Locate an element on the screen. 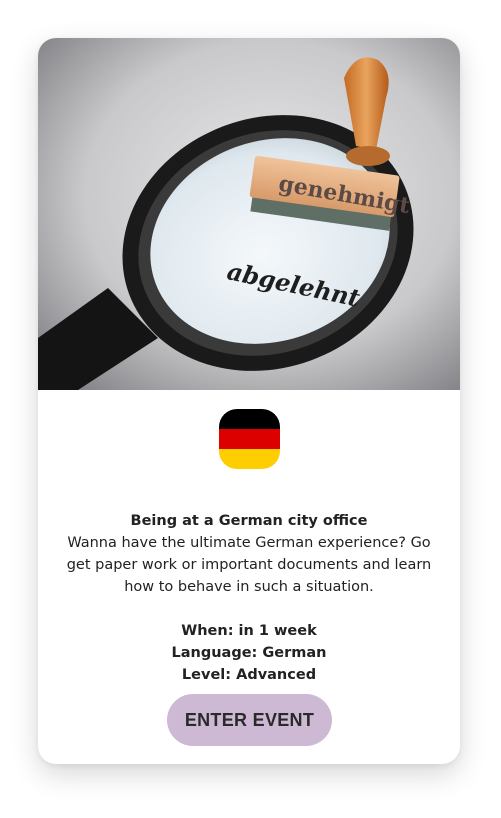 The width and height of the screenshot is (501, 818). event-title: Being at a German city office is located at coordinates (249, 521).